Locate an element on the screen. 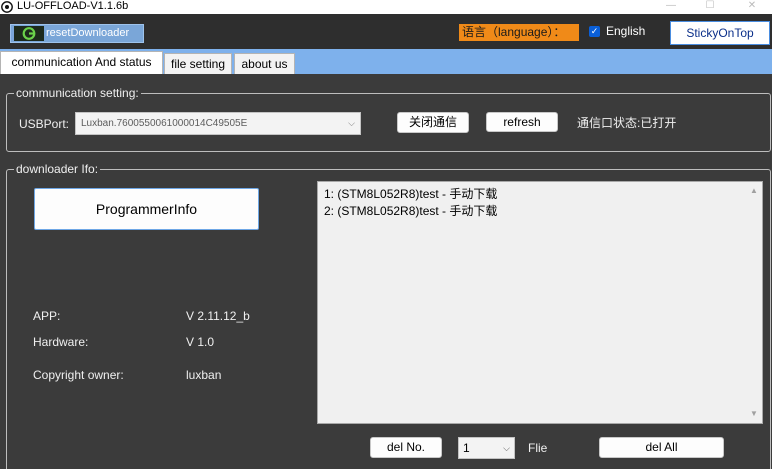 The width and height of the screenshot is (772, 469). list-item: 2: (STM8L052R8)test - 手动下载 is located at coordinates (410, 211).